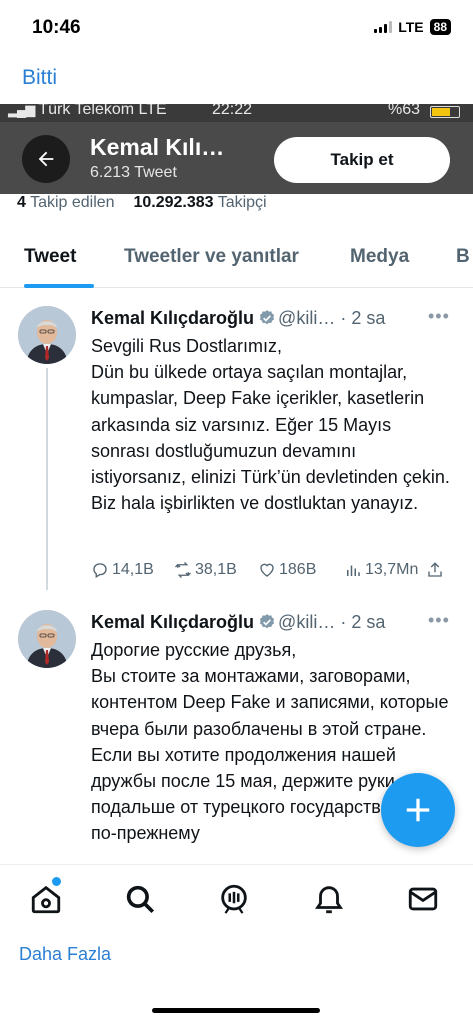 The image size is (473, 1024). I want to click on retweet-count: 38,1B, so click(216, 569).